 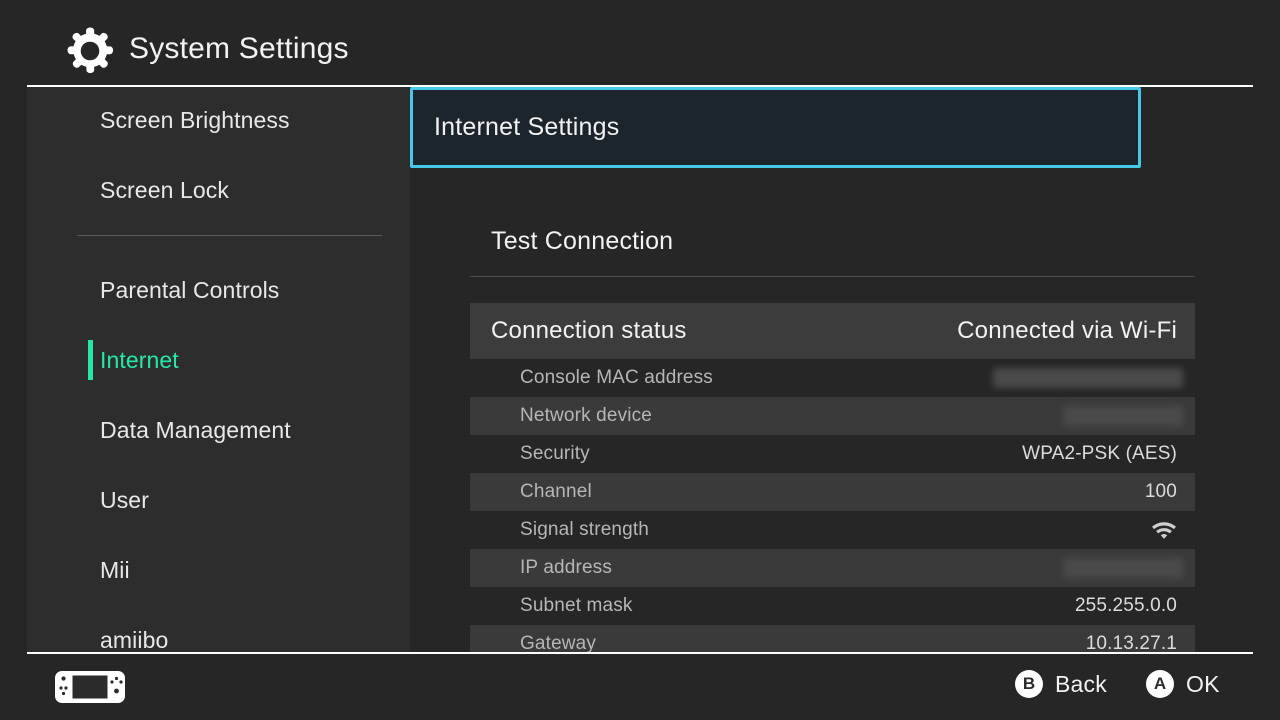 I want to click on sidebar-item-screen-brightness: Screen Brightness, so click(x=218, y=120).